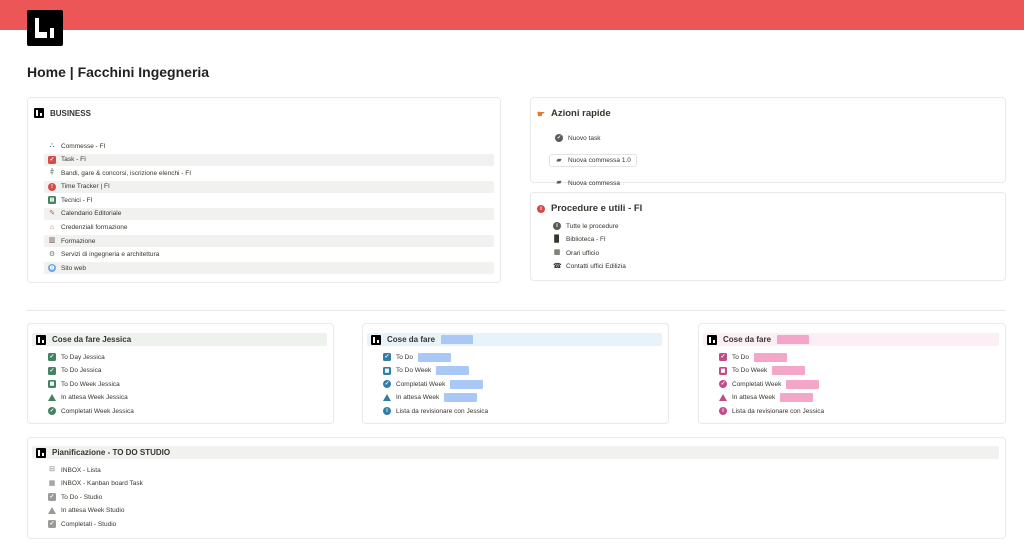  What do you see at coordinates (93, 484) in the screenshot?
I see `pianificazione-item-inbox-kanban: ▦ INBOX - Kanban board Task` at bounding box center [93, 484].